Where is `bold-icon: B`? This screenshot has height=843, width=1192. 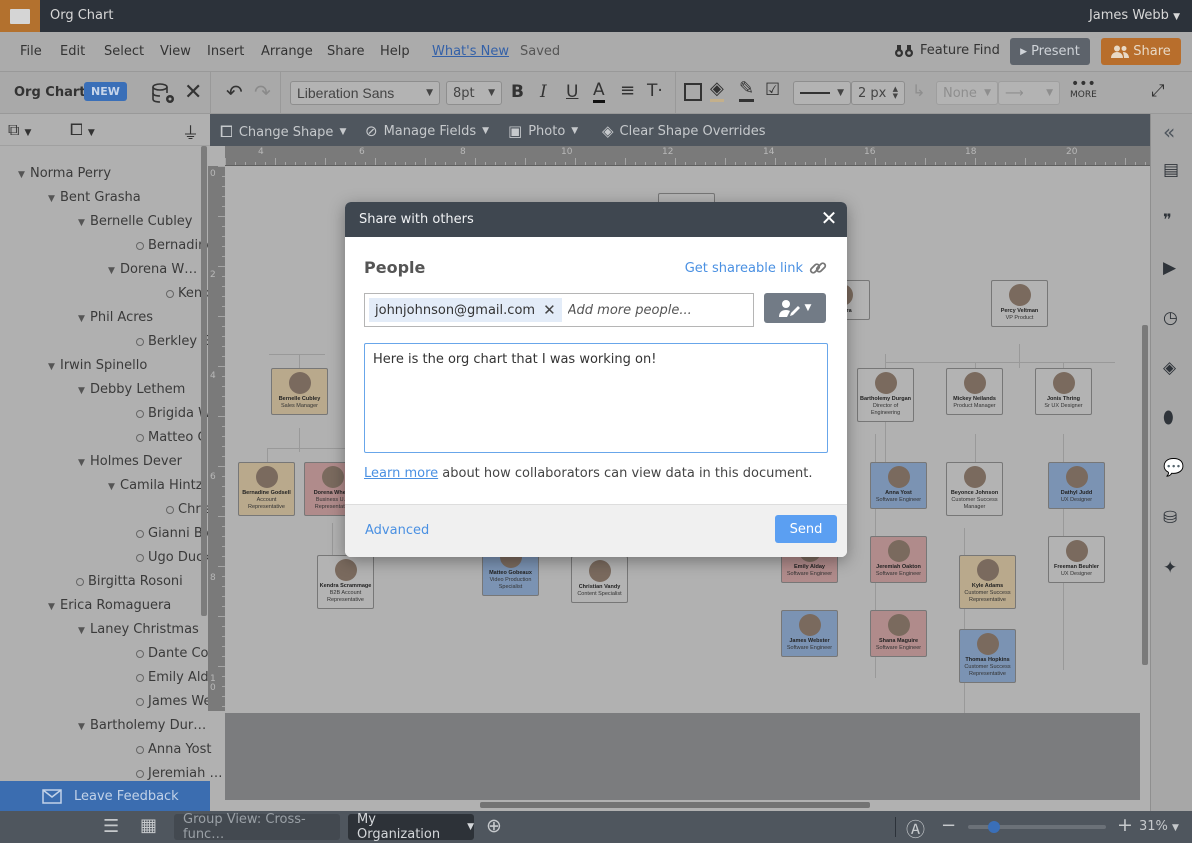
bold-icon: B is located at coordinates (517, 92).